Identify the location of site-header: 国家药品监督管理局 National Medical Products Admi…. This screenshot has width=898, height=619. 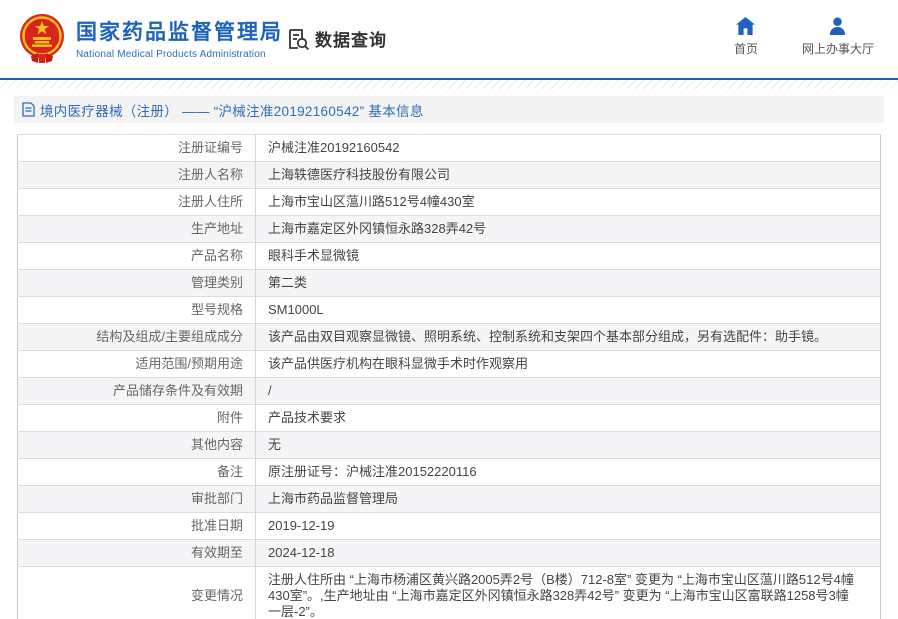
(449, 39).